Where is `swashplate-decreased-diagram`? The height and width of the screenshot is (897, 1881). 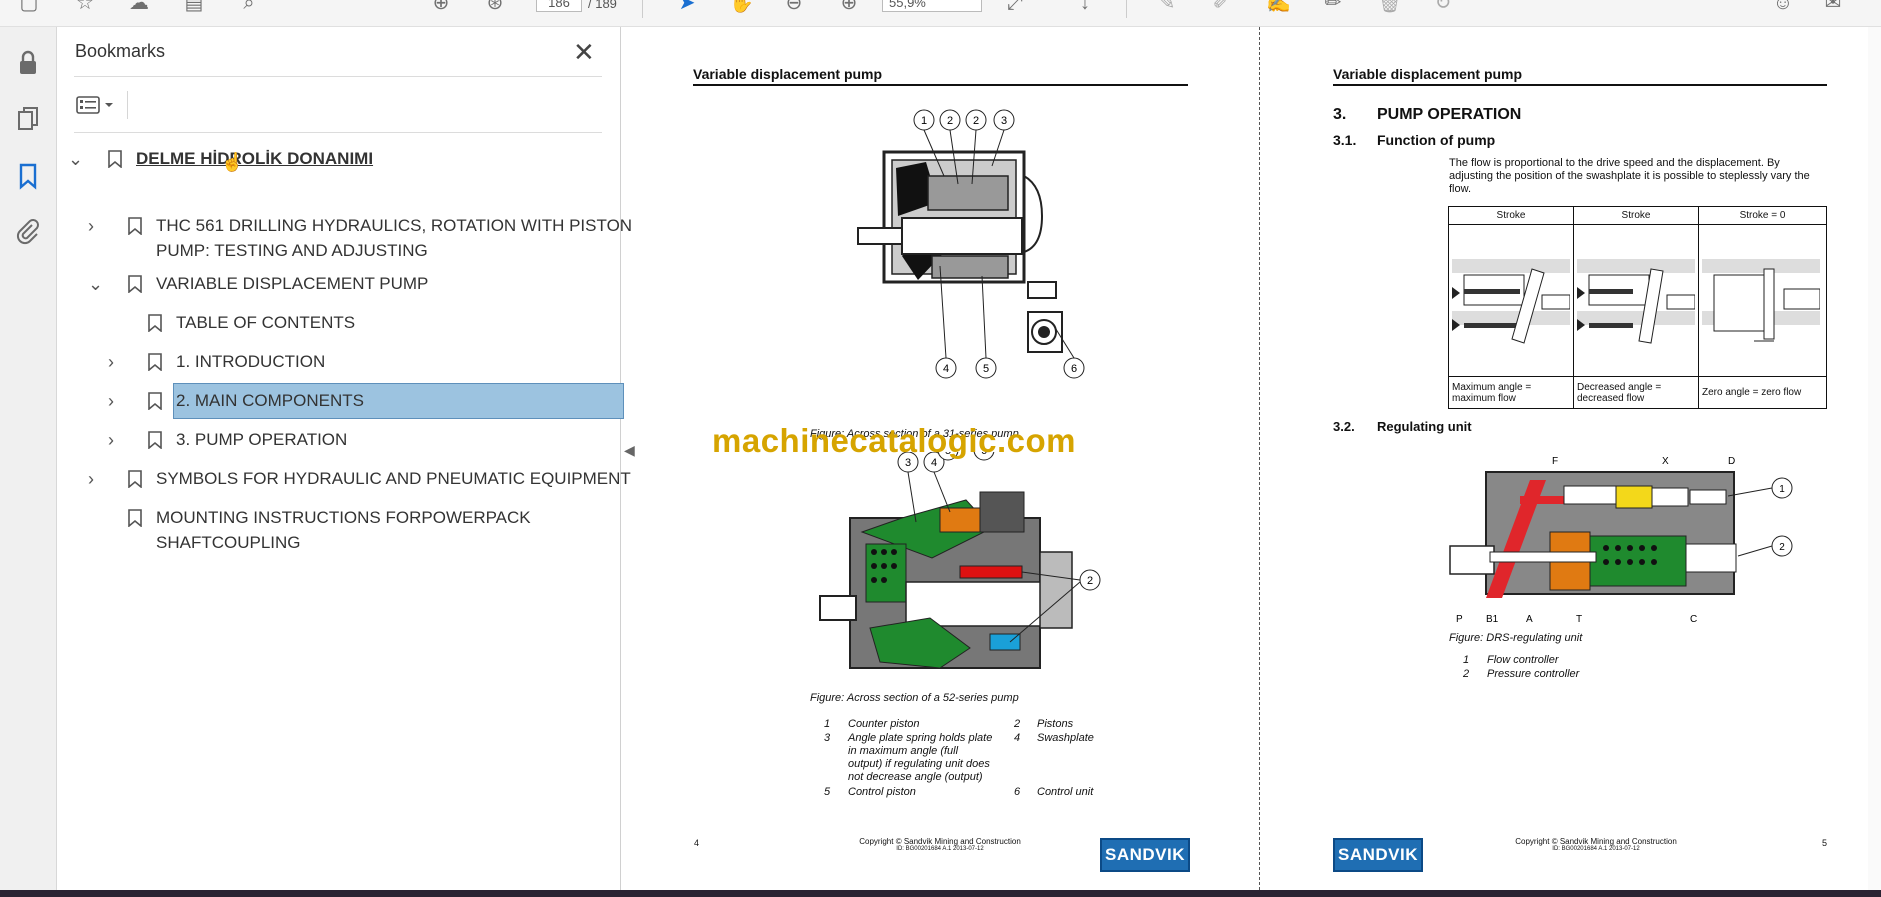 swashplate-decreased-diagram is located at coordinates (1636, 300).